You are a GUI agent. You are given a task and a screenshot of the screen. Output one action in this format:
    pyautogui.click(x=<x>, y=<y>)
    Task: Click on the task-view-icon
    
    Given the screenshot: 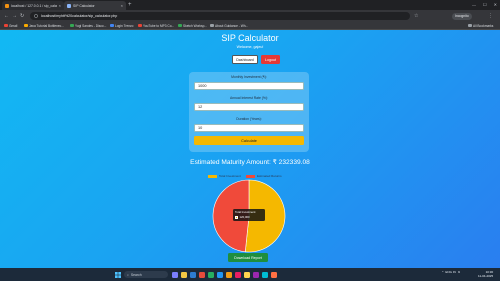 What is the action you would take?
    pyautogui.click(x=175, y=274)
    